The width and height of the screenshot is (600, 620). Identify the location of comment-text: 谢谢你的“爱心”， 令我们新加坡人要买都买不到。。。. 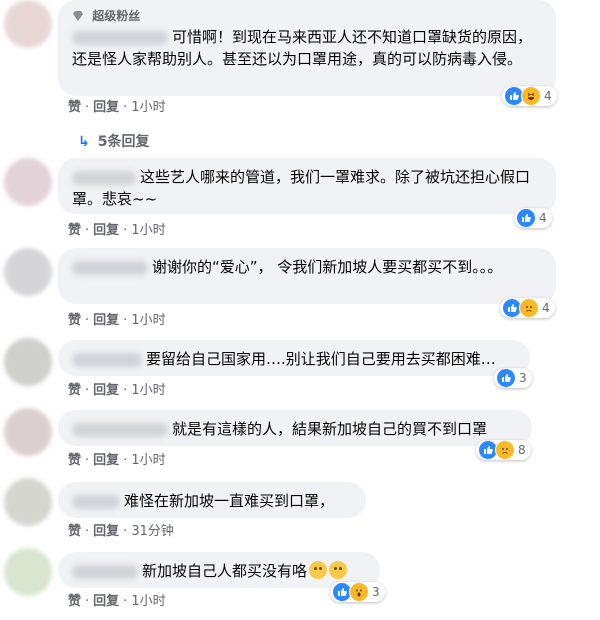
(327, 267).